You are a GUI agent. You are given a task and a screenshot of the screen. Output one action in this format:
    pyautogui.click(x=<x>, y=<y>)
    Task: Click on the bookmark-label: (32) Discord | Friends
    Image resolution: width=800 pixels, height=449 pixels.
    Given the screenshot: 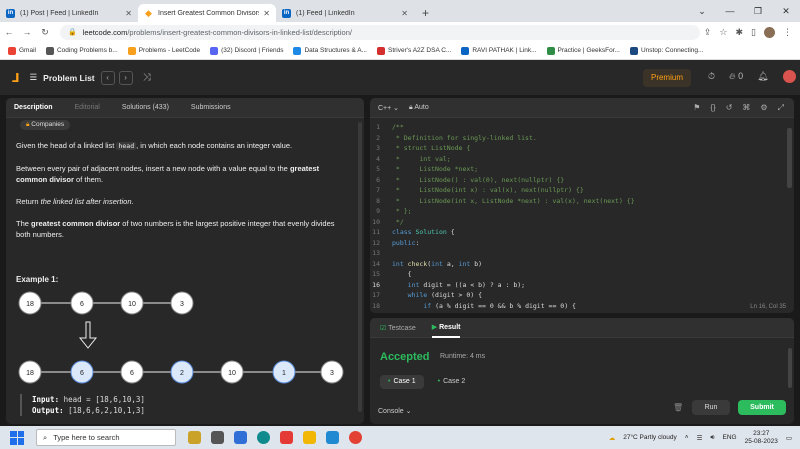 What is the action you would take?
    pyautogui.click(x=252, y=50)
    